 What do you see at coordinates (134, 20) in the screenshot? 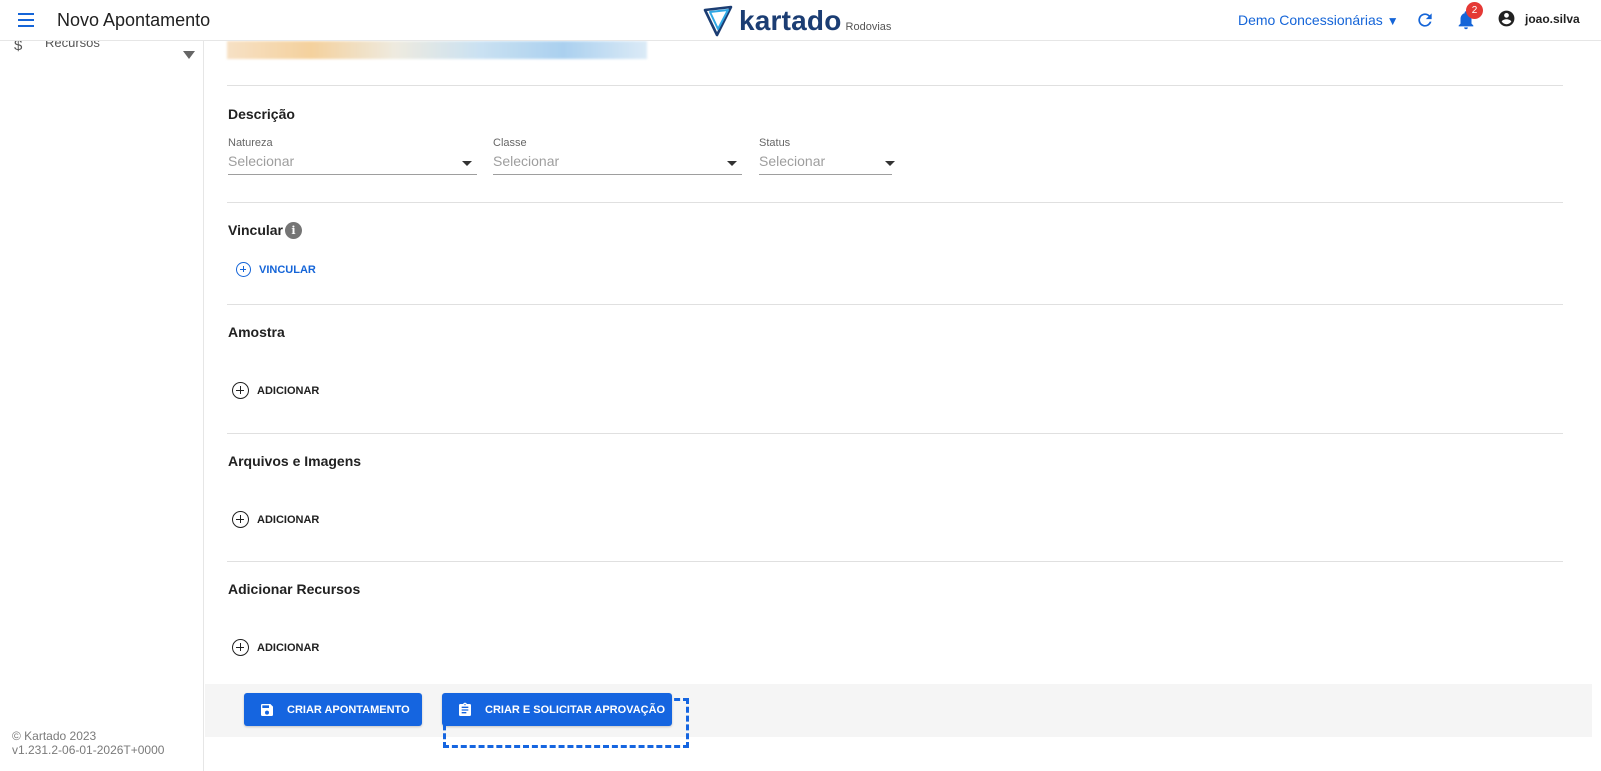
I see `page-title: Novo Apontamento` at bounding box center [134, 20].